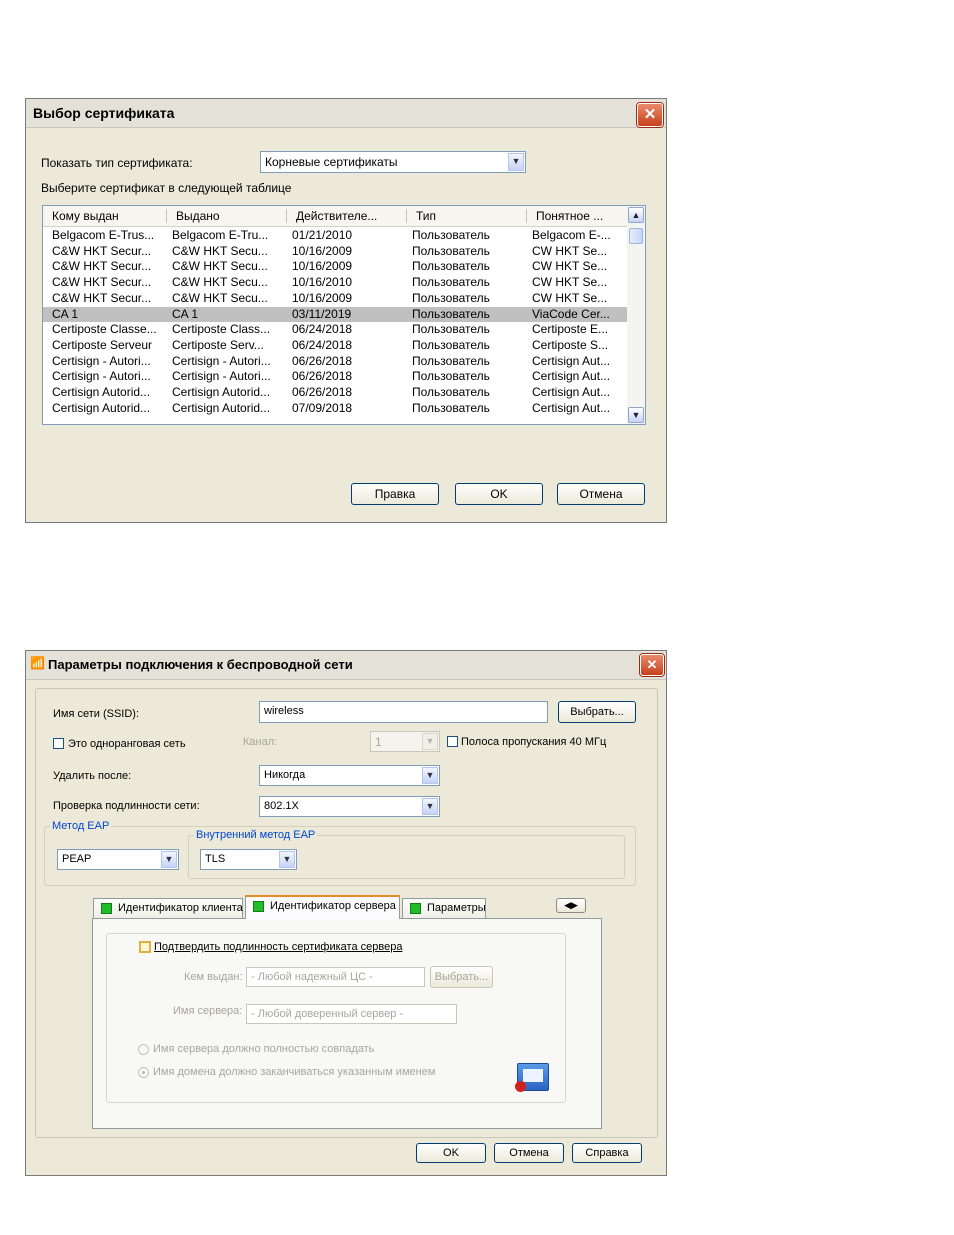 The image size is (954, 1235). I want to click on close-icon: ✕, so click(652, 664).